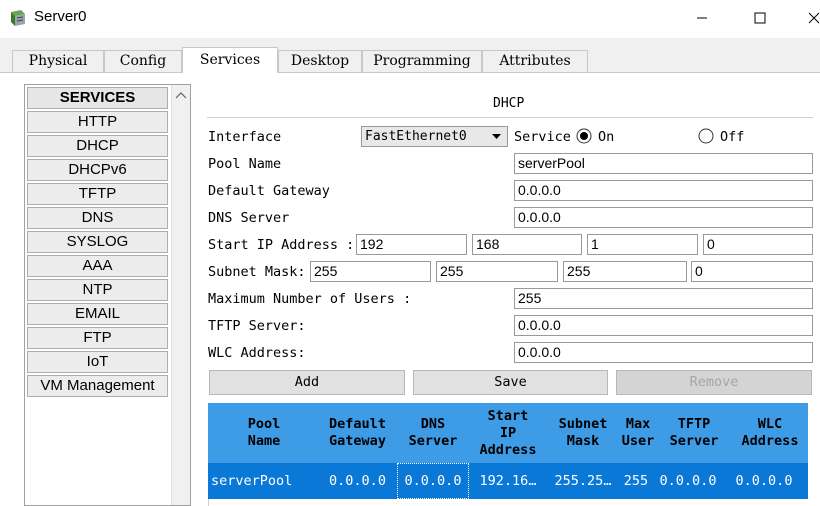 Image resolution: width=820 pixels, height=506 pixels. Describe the element at coordinates (181, 95) in the screenshot. I see `scroll-up-icon` at that location.